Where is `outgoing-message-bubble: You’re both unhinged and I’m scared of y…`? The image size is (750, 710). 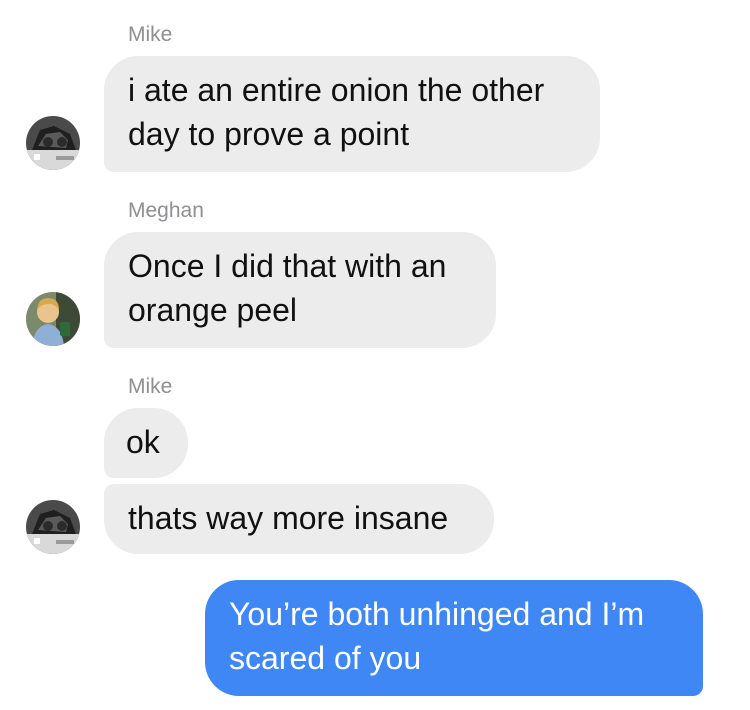 outgoing-message-bubble: You’re both unhinged and I’m scared of y… is located at coordinates (454, 638).